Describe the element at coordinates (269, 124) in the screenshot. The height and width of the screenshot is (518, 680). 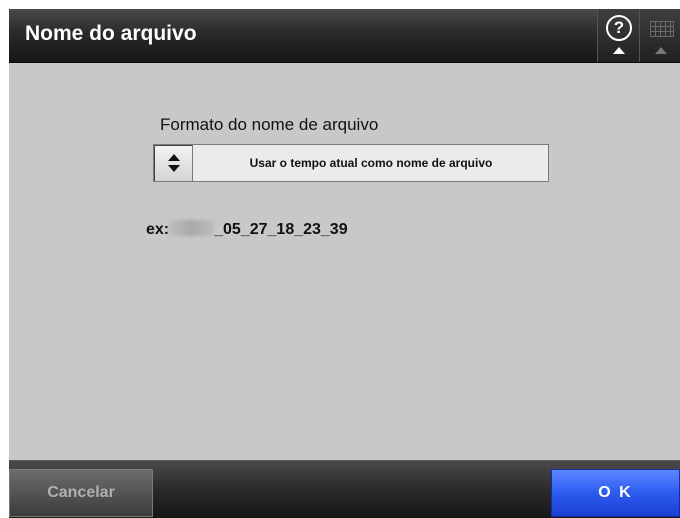
I see `format-label: Formato do nome de arquivo` at that location.